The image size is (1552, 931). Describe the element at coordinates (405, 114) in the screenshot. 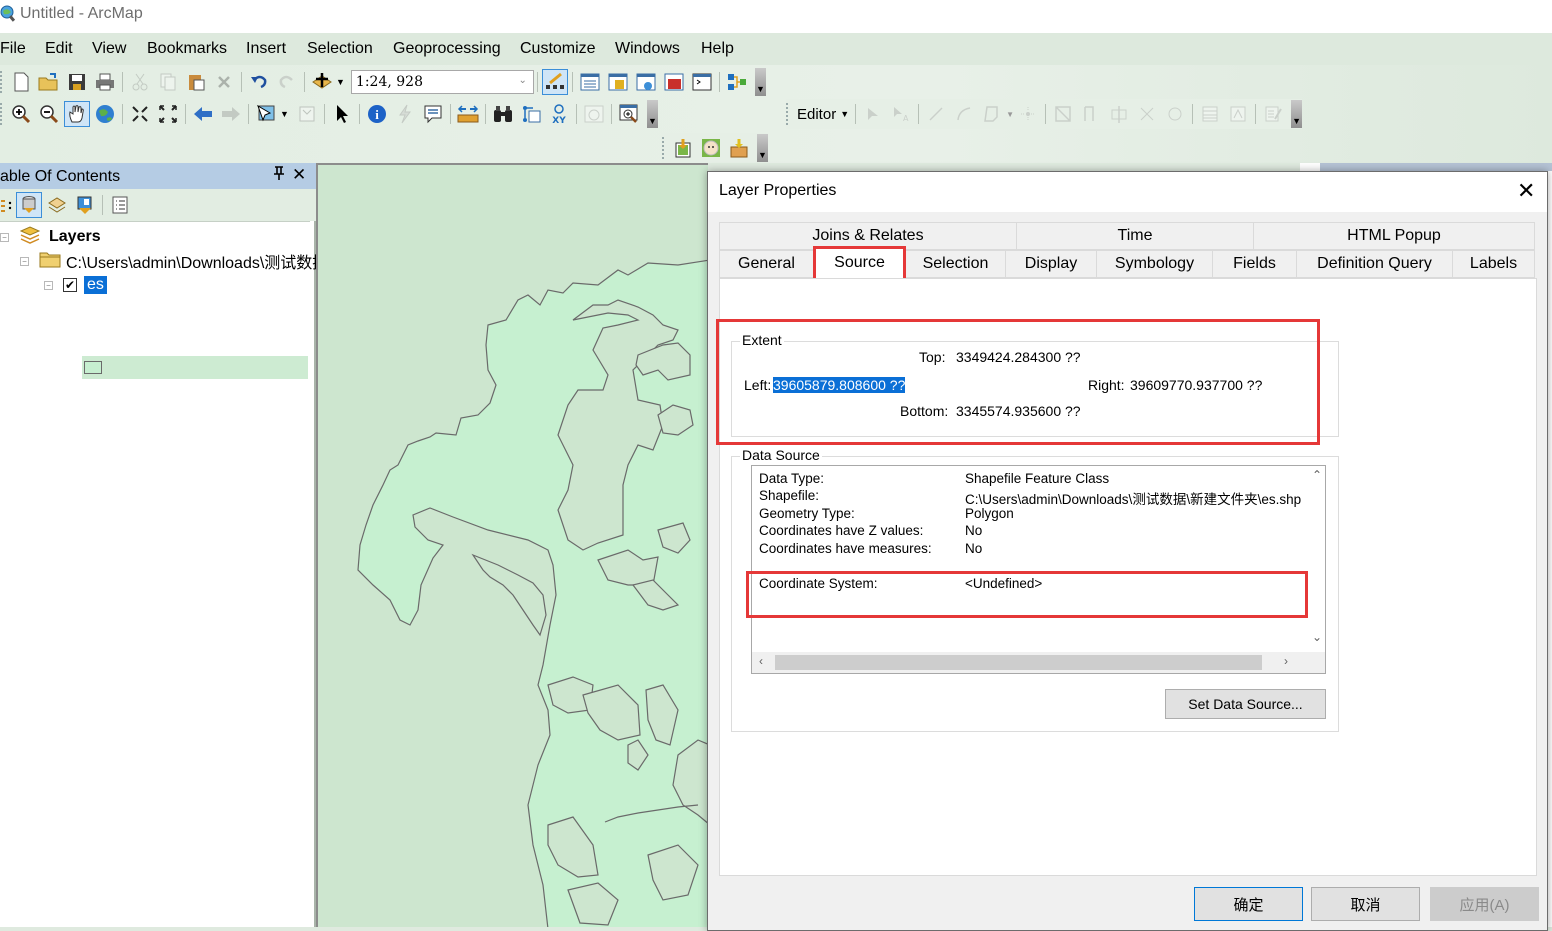

I see `hyperlink-icon` at that location.